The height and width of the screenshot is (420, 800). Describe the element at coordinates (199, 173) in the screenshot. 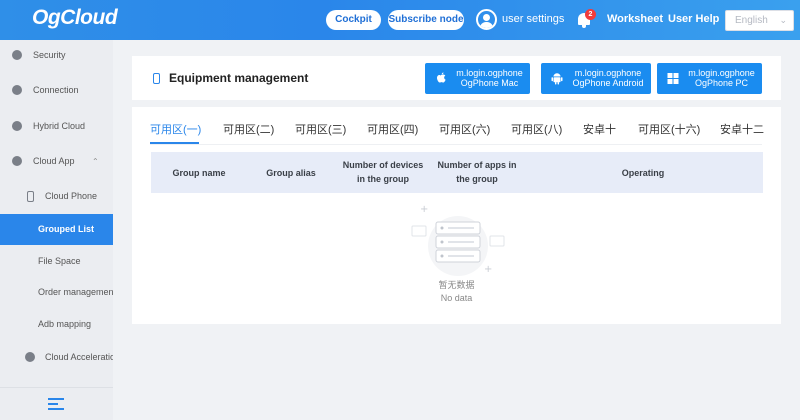

I see `column-header-group-name: Group name` at that location.